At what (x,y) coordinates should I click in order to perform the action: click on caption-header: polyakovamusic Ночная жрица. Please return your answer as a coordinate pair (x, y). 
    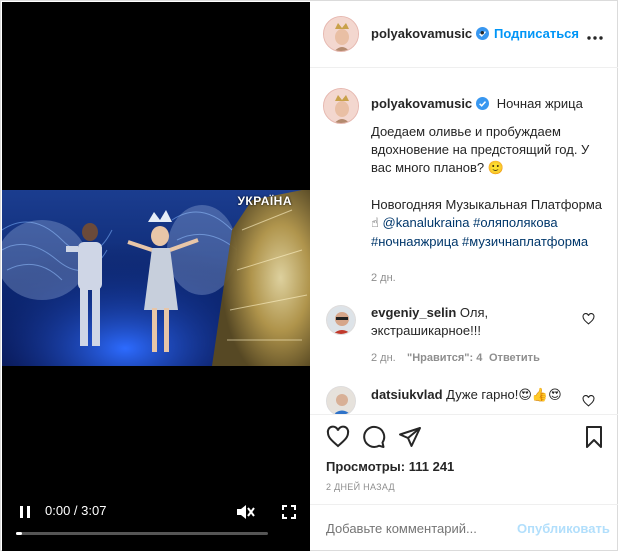
    Looking at the image, I should click on (477, 104).